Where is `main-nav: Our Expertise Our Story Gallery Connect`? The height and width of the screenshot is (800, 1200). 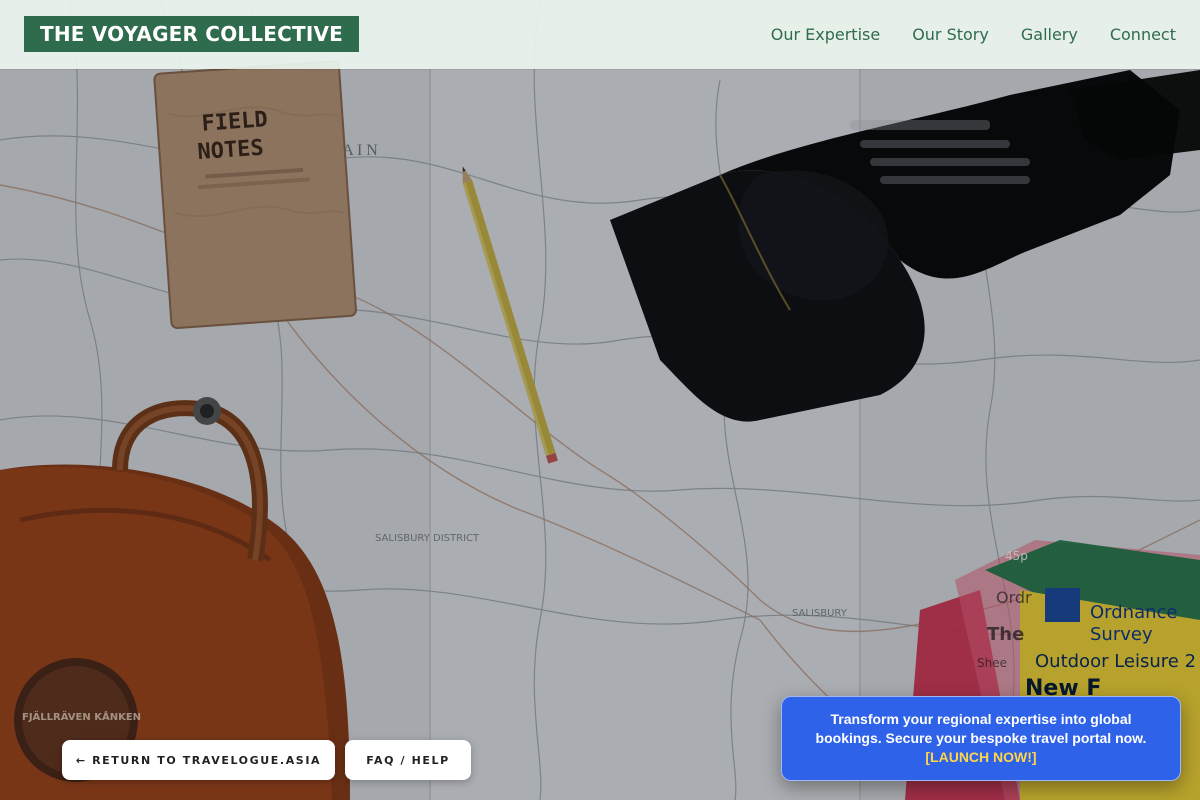 main-nav: Our Expertise Our Story Gallery Connect is located at coordinates (973, 34).